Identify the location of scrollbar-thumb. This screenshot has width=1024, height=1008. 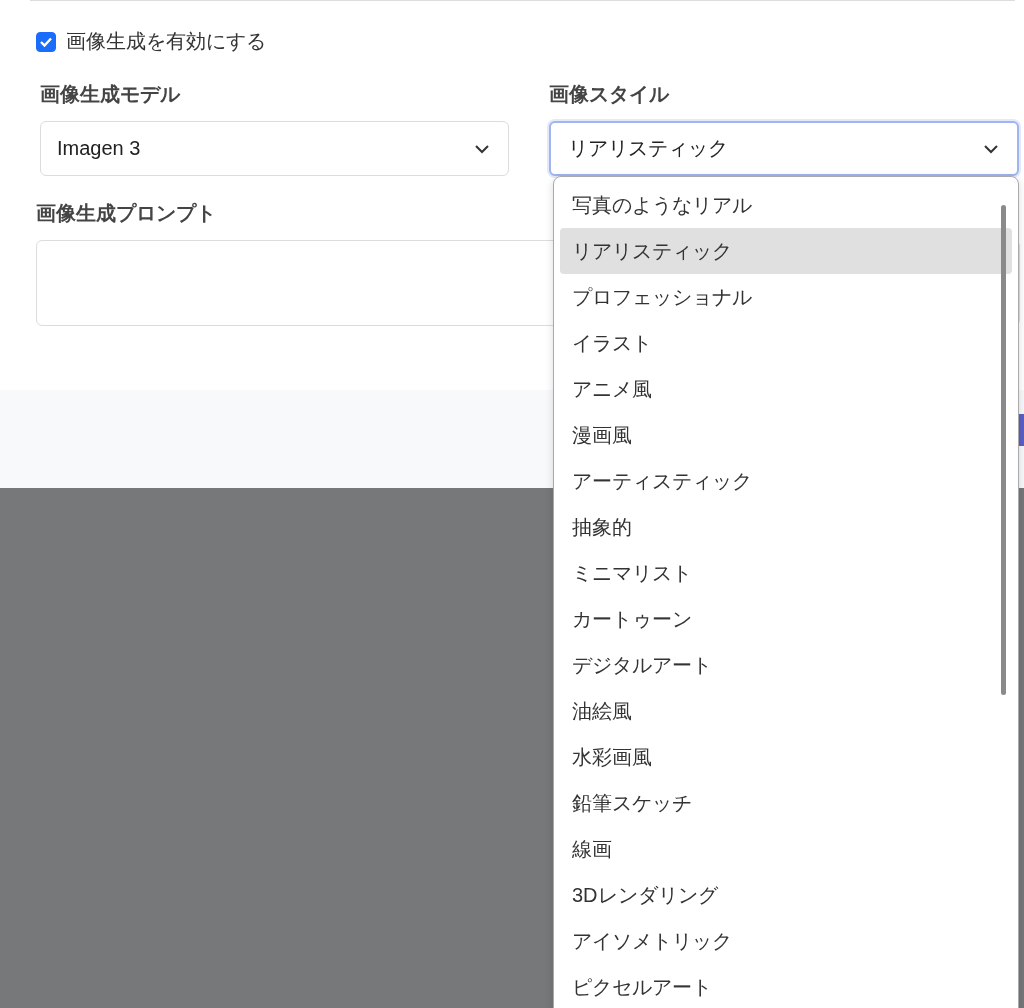
(1003, 450).